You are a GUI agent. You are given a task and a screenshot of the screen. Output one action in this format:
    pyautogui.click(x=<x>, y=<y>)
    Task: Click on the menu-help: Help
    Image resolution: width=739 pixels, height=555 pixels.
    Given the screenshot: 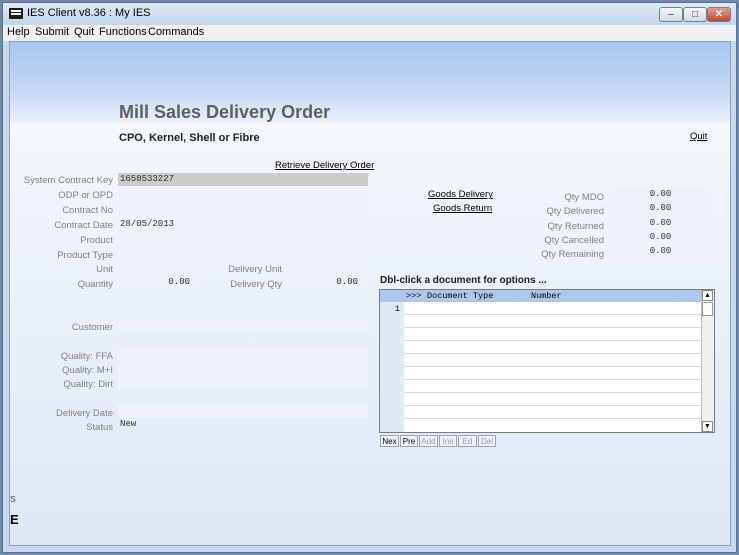 What is the action you would take?
    pyautogui.click(x=18, y=32)
    